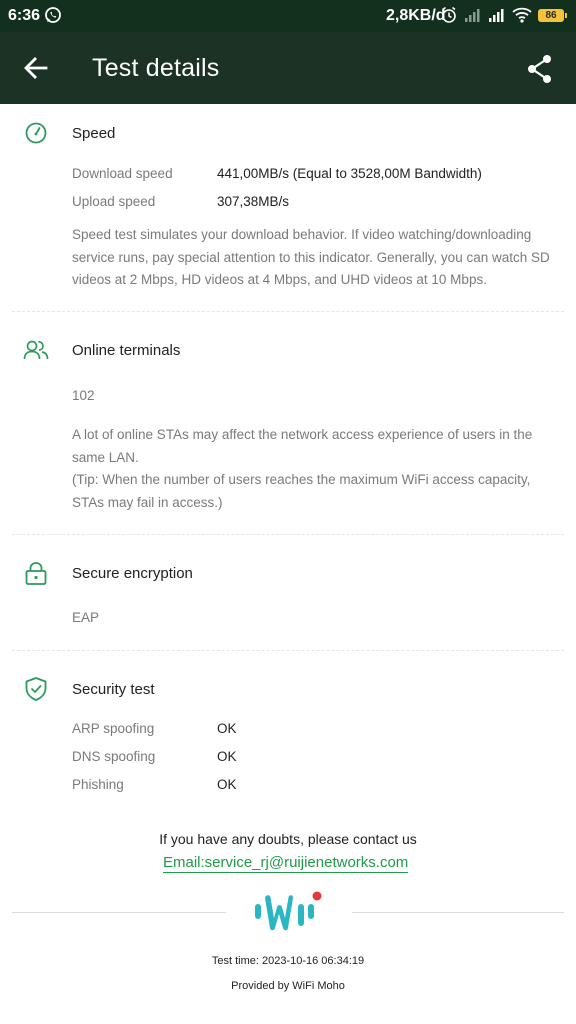  What do you see at coordinates (290, 915) in the screenshot?
I see `wifi-moho-logo` at bounding box center [290, 915].